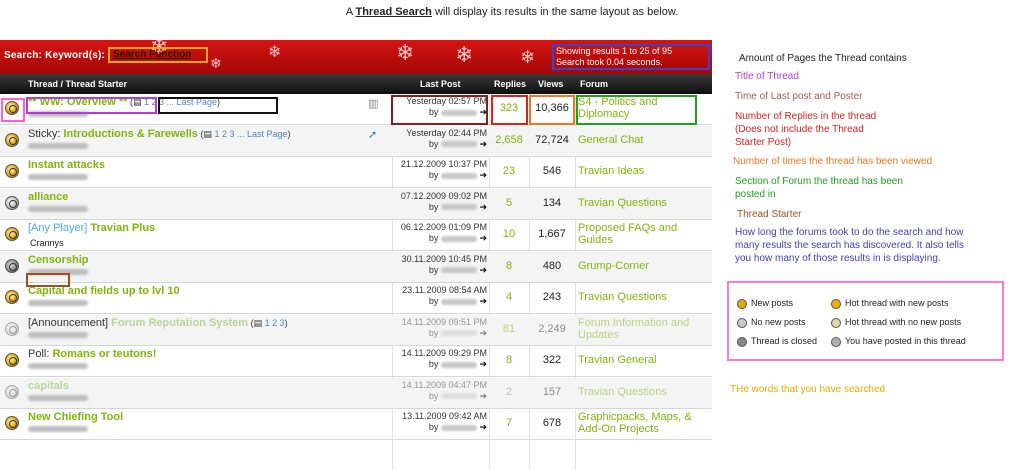  Describe the element at coordinates (179, 323) in the screenshot. I see `thread-title-link: Forum Reputation System` at that location.